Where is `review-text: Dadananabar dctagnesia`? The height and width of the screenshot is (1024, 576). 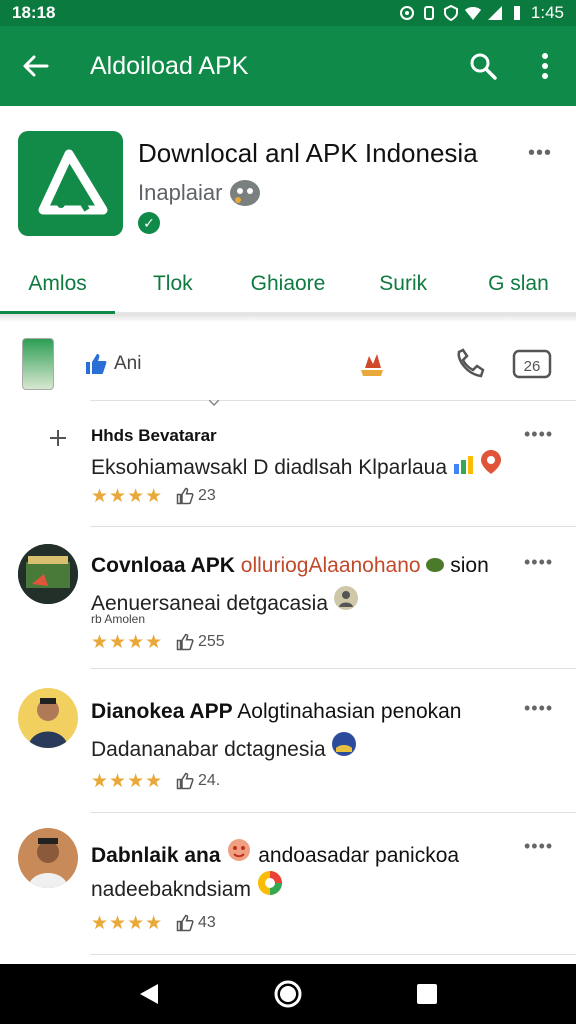
review-text: Dadananabar dctagnesia is located at coordinates (223, 747).